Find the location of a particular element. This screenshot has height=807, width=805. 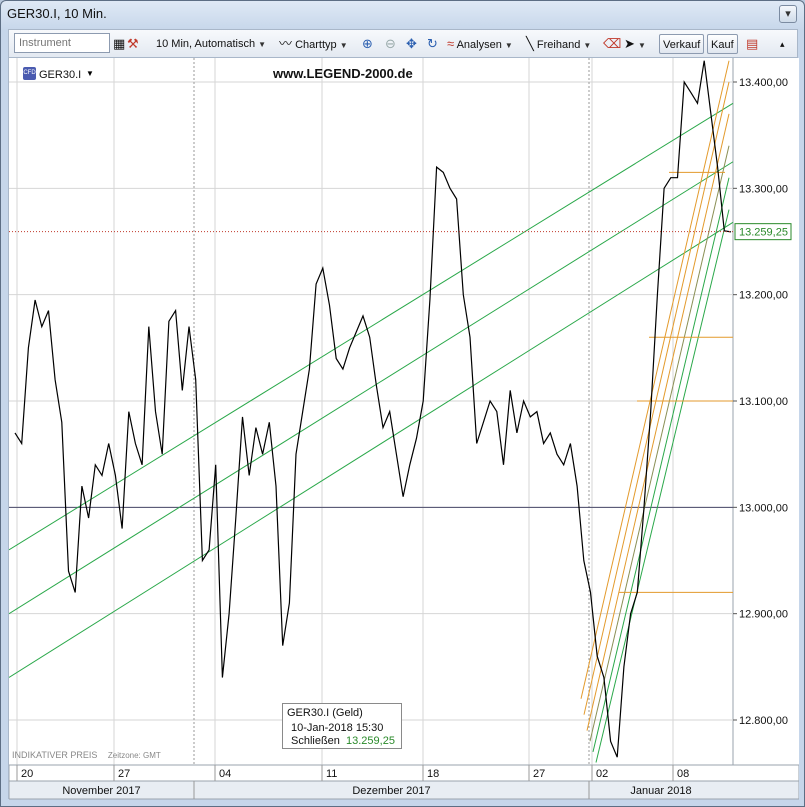

toolbar-overflow-icon: ▴ is located at coordinates (782, 44).